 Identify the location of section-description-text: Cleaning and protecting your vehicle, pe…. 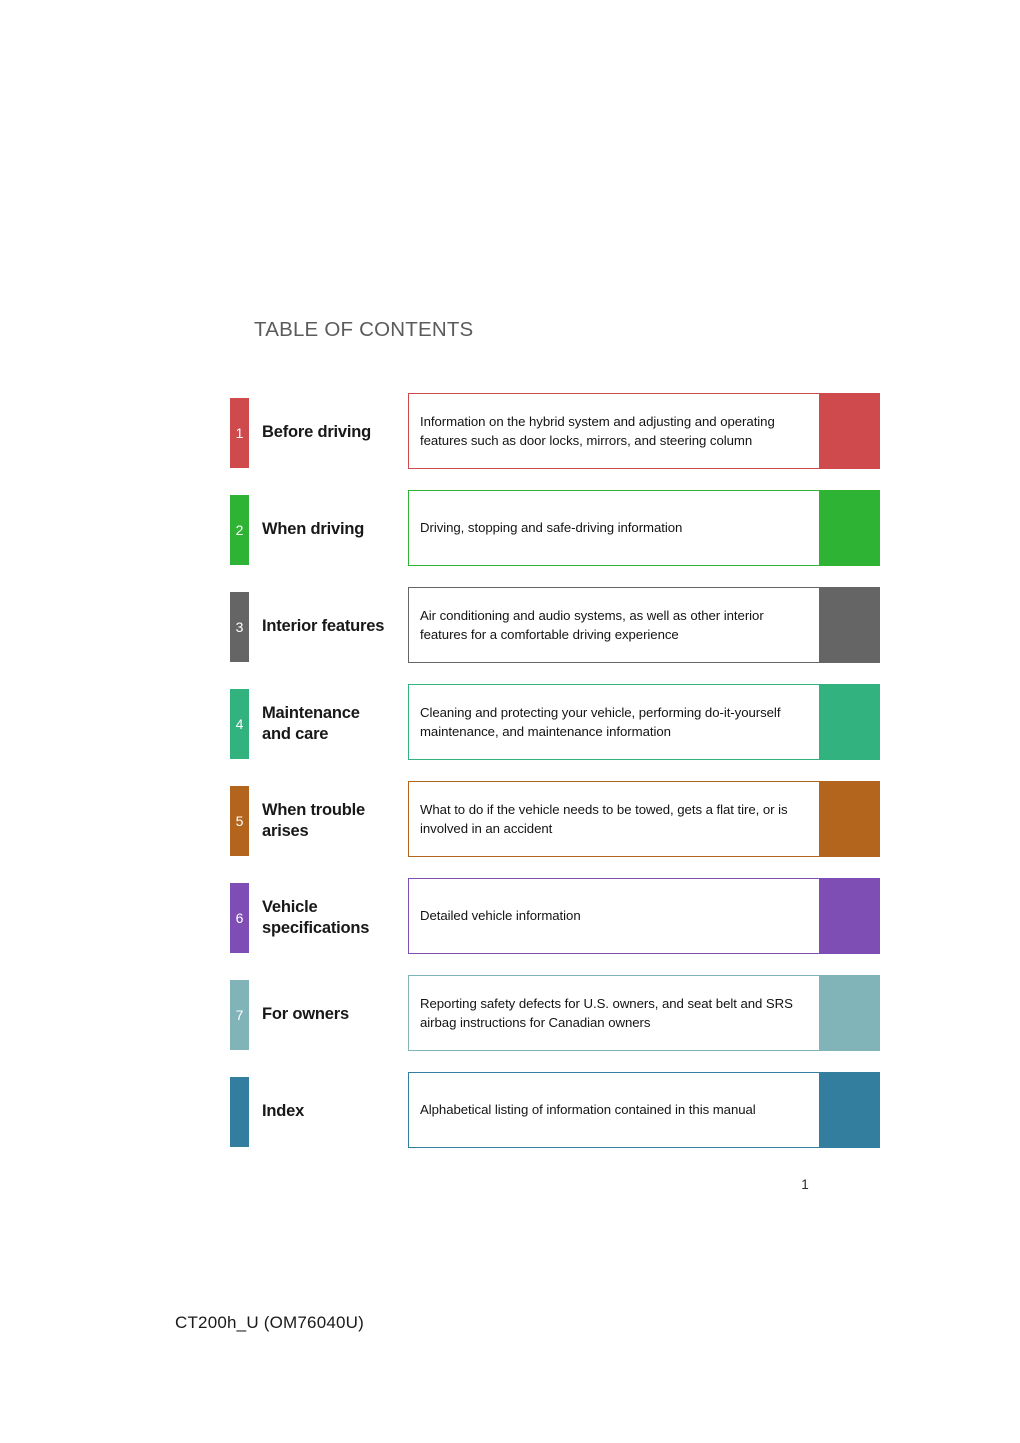
(600, 721).